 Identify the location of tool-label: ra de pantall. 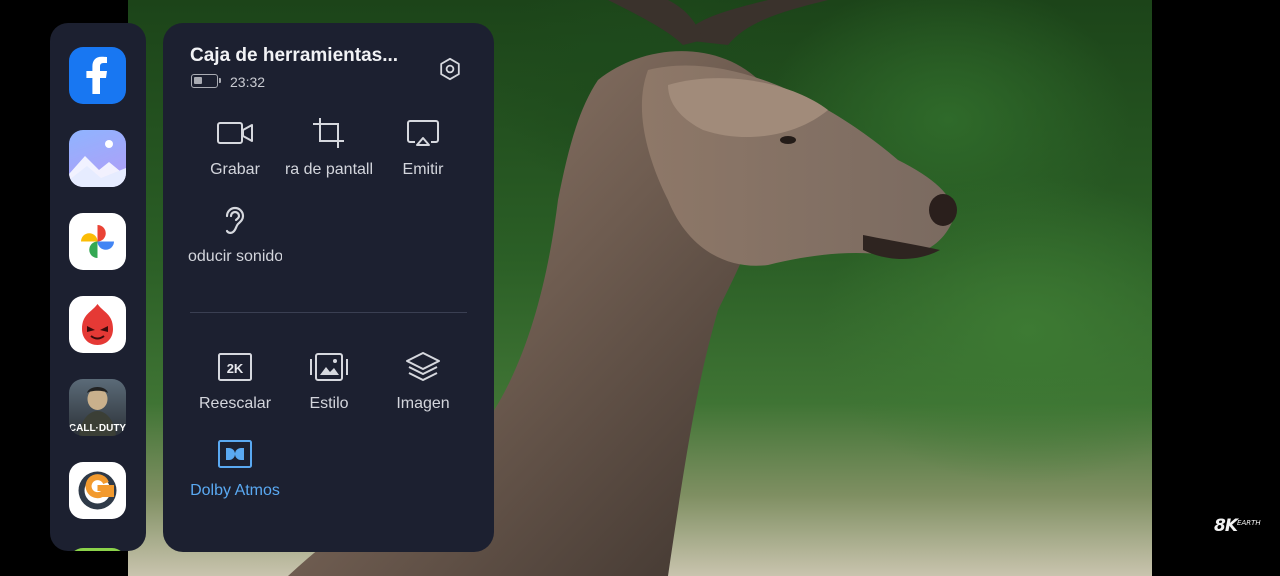
(329, 169).